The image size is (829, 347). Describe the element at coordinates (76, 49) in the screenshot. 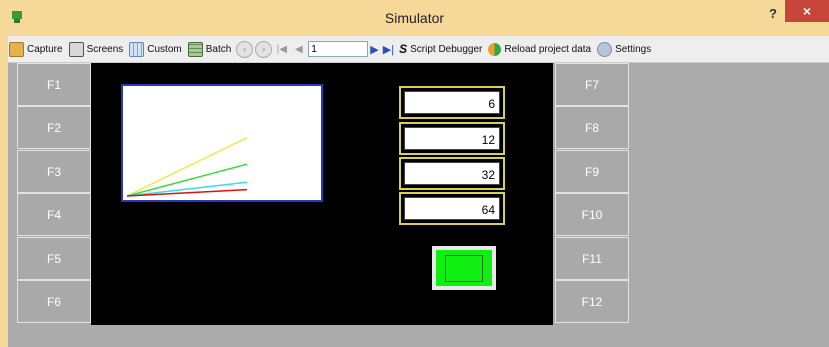

I see `screens-icon` at that location.